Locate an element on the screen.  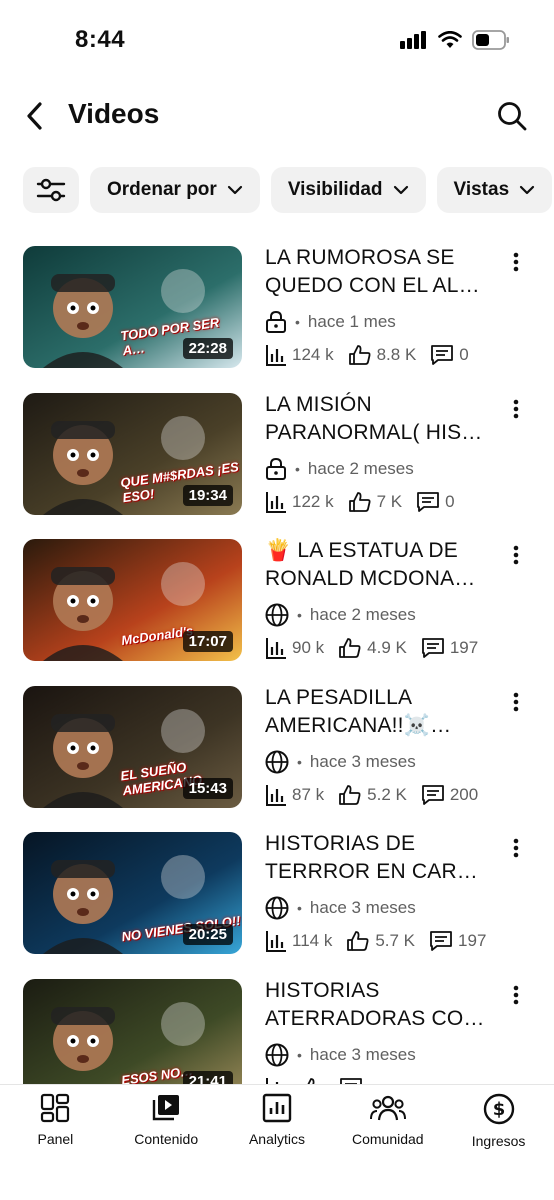
back-button is located at coordinates (34, 116).